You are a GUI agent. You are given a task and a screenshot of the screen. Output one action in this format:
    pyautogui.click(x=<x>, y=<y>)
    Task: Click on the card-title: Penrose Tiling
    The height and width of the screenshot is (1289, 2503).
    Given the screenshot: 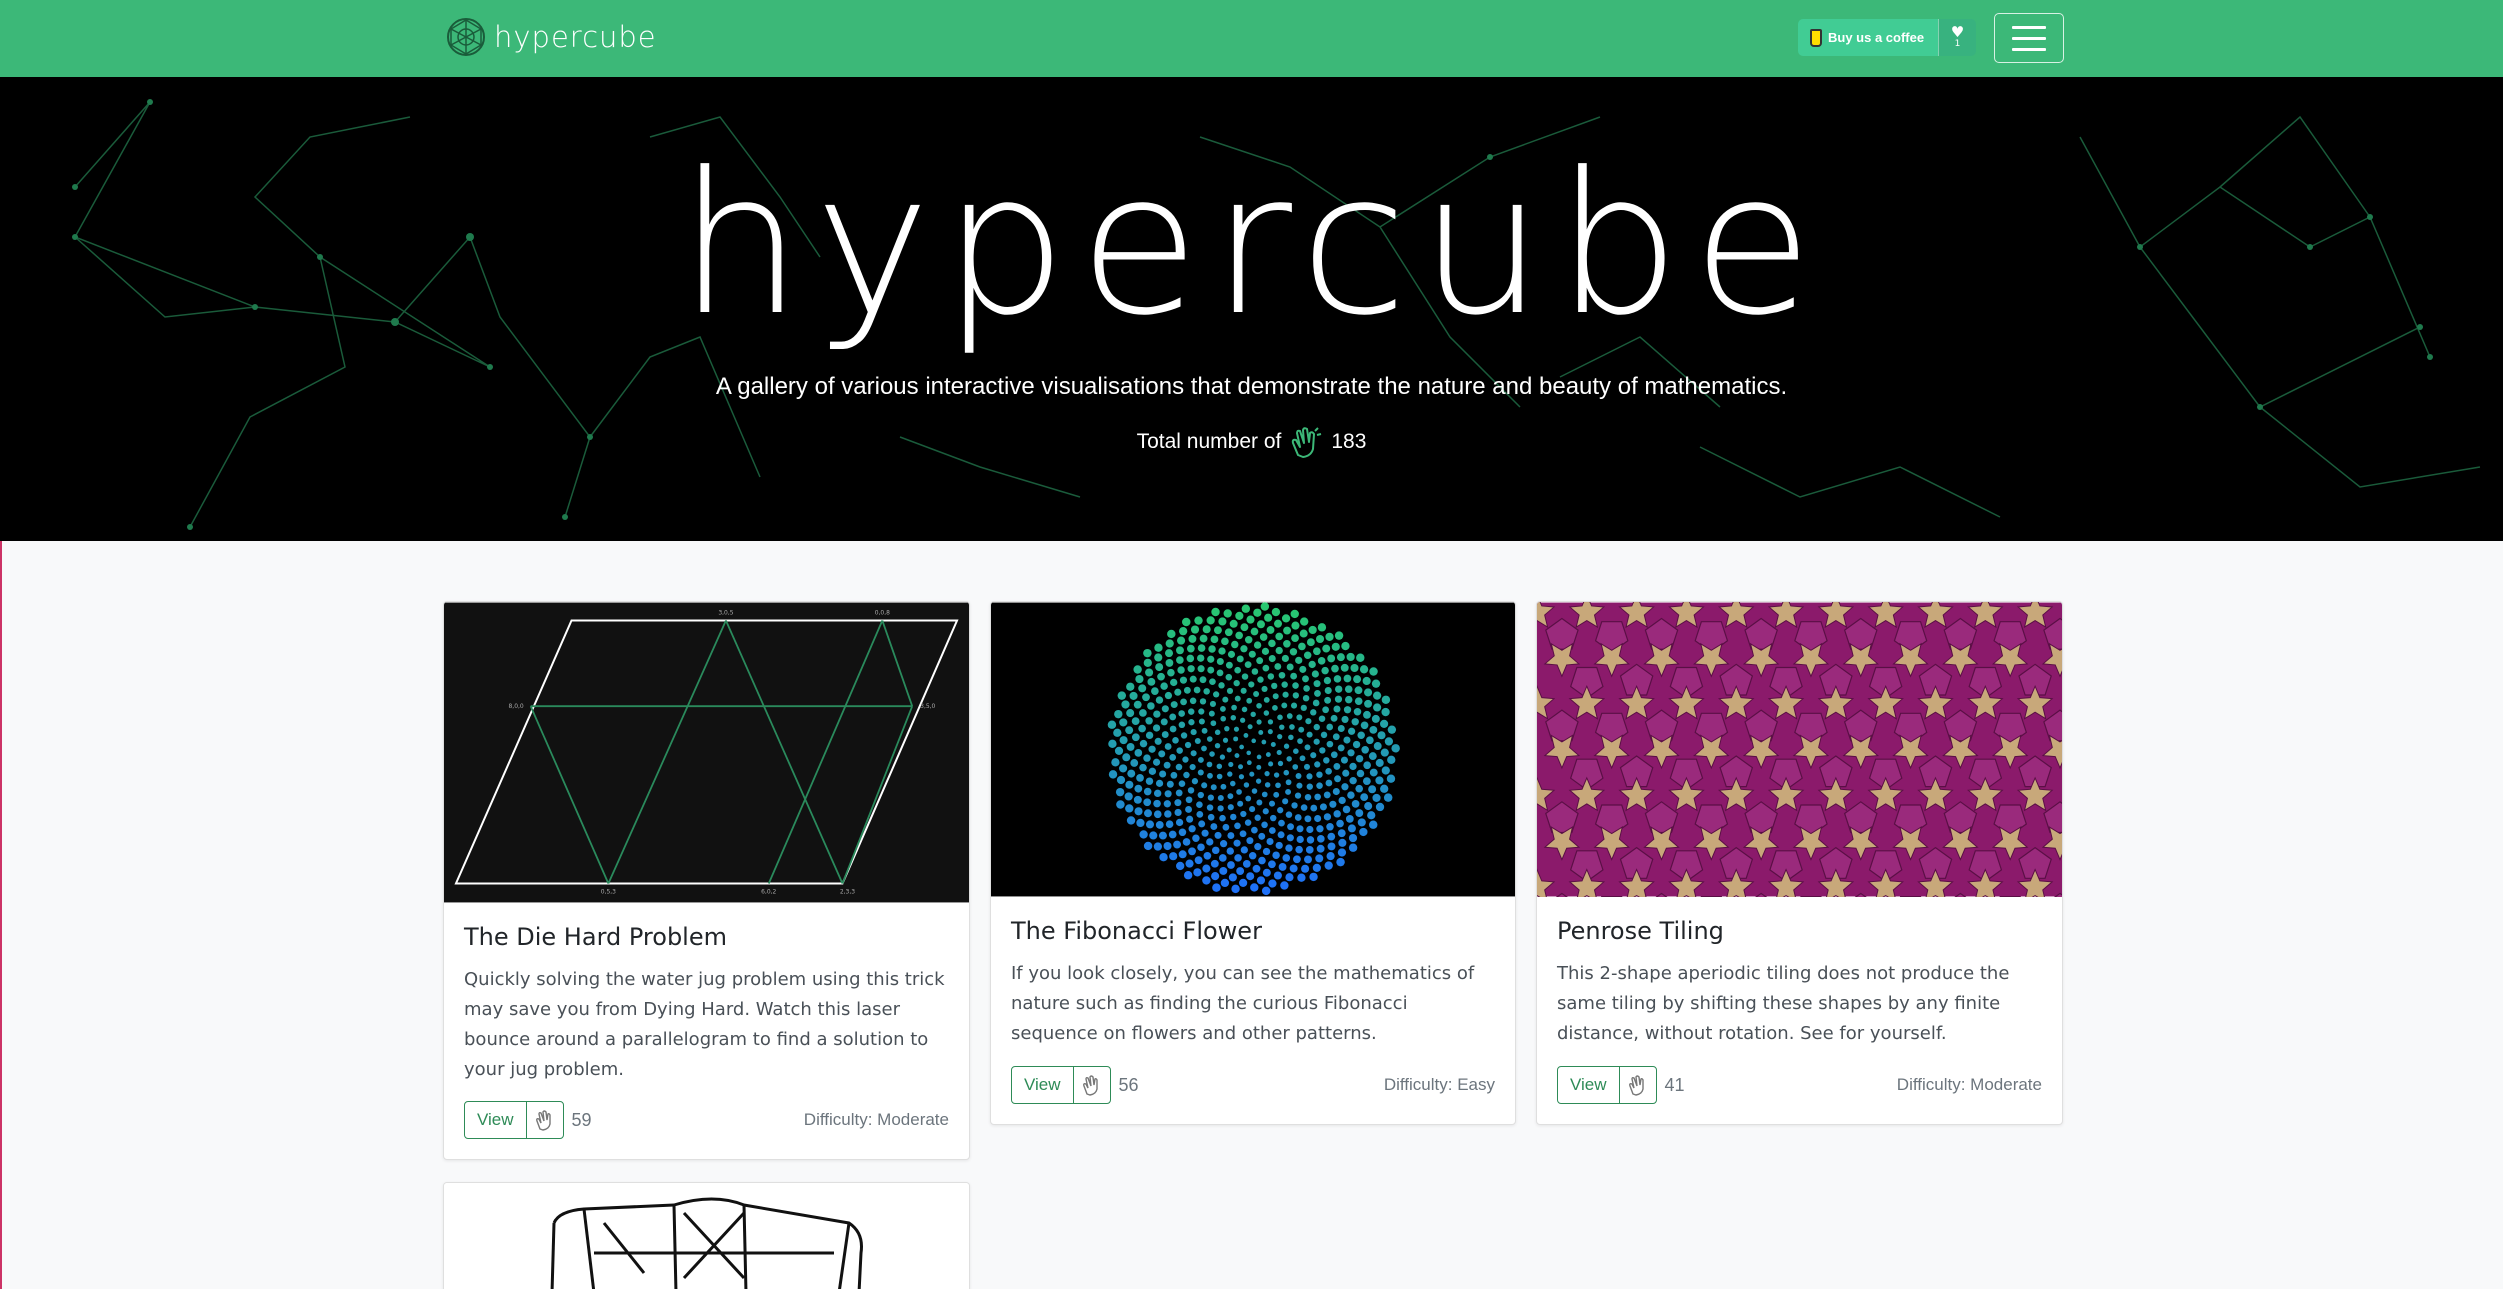 What is the action you would take?
    pyautogui.click(x=1640, y=931)
    